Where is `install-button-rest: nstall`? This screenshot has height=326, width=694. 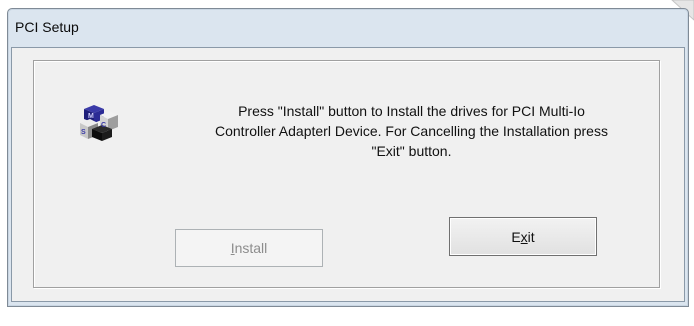
install-button-rest: nstall is located at coordinates (251, 248).